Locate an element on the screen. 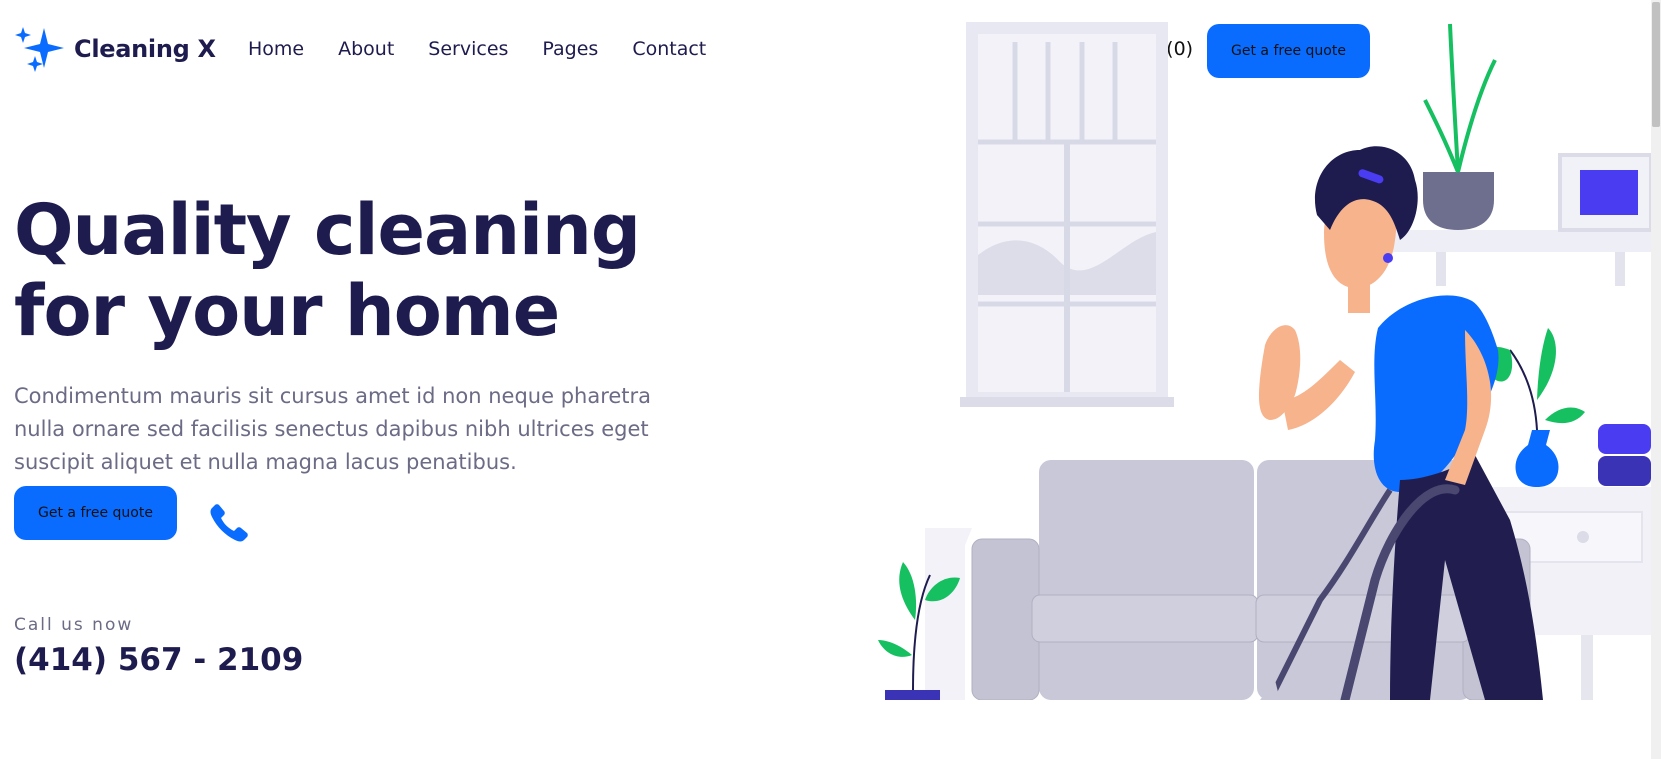 Image resolution: width=1661 pixels, height=759 pixels. nav-home: Home is located at coordinates (276, 49).